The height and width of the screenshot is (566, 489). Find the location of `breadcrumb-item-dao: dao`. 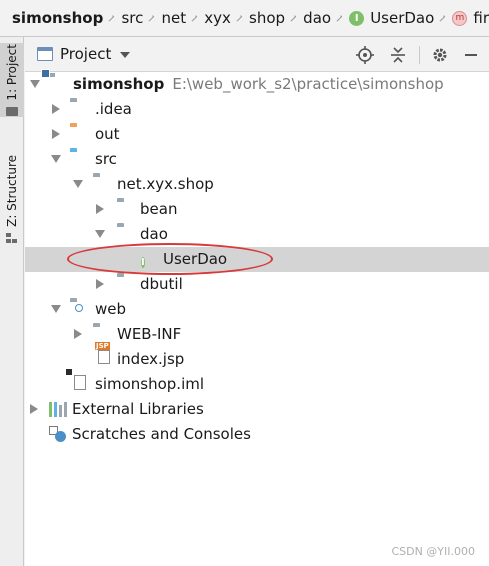

breadcrumb-item-dao: dao is located at coordinates (317, 18).